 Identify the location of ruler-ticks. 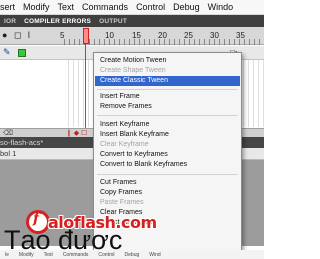
(164, 42).